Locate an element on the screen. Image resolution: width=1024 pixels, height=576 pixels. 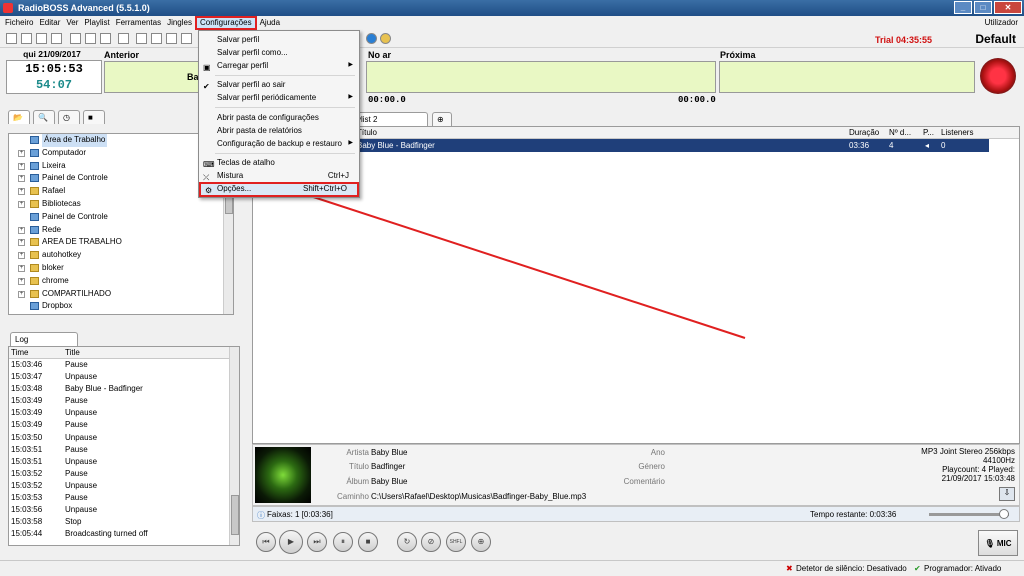
gear-icon: ⚙ is located at coordinates (209, 190).